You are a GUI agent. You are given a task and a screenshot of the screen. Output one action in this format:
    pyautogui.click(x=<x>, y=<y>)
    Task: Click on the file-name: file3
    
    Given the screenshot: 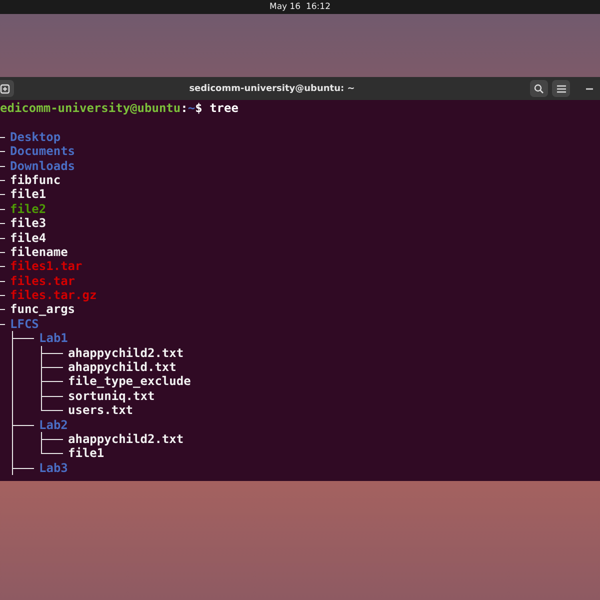 What is the action you would take?
    pyautogui.click(x=28, y=223)
    